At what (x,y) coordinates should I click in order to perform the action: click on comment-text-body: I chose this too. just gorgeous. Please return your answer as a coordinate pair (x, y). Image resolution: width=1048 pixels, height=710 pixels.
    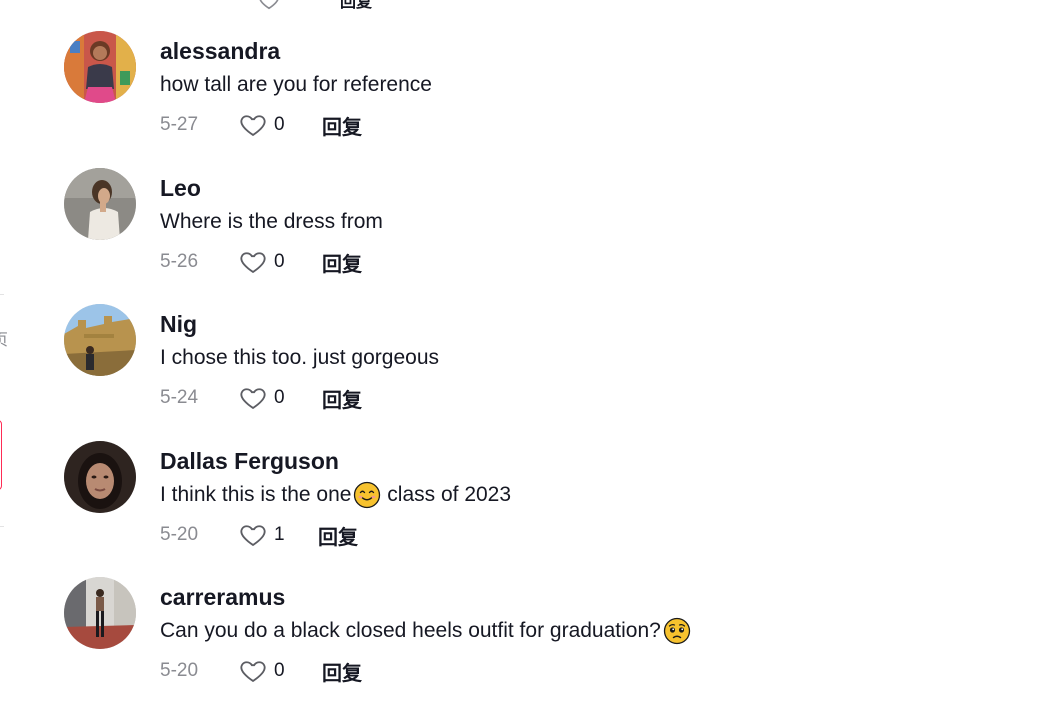
    Looking at the image, I should click on (299, 357).